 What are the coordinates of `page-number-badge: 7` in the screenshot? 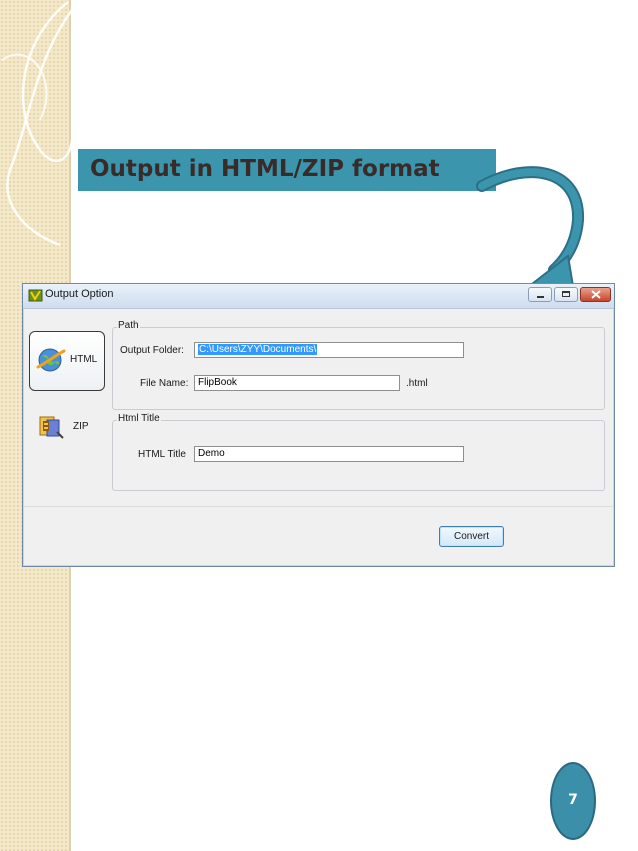 It's located at (573, 801).